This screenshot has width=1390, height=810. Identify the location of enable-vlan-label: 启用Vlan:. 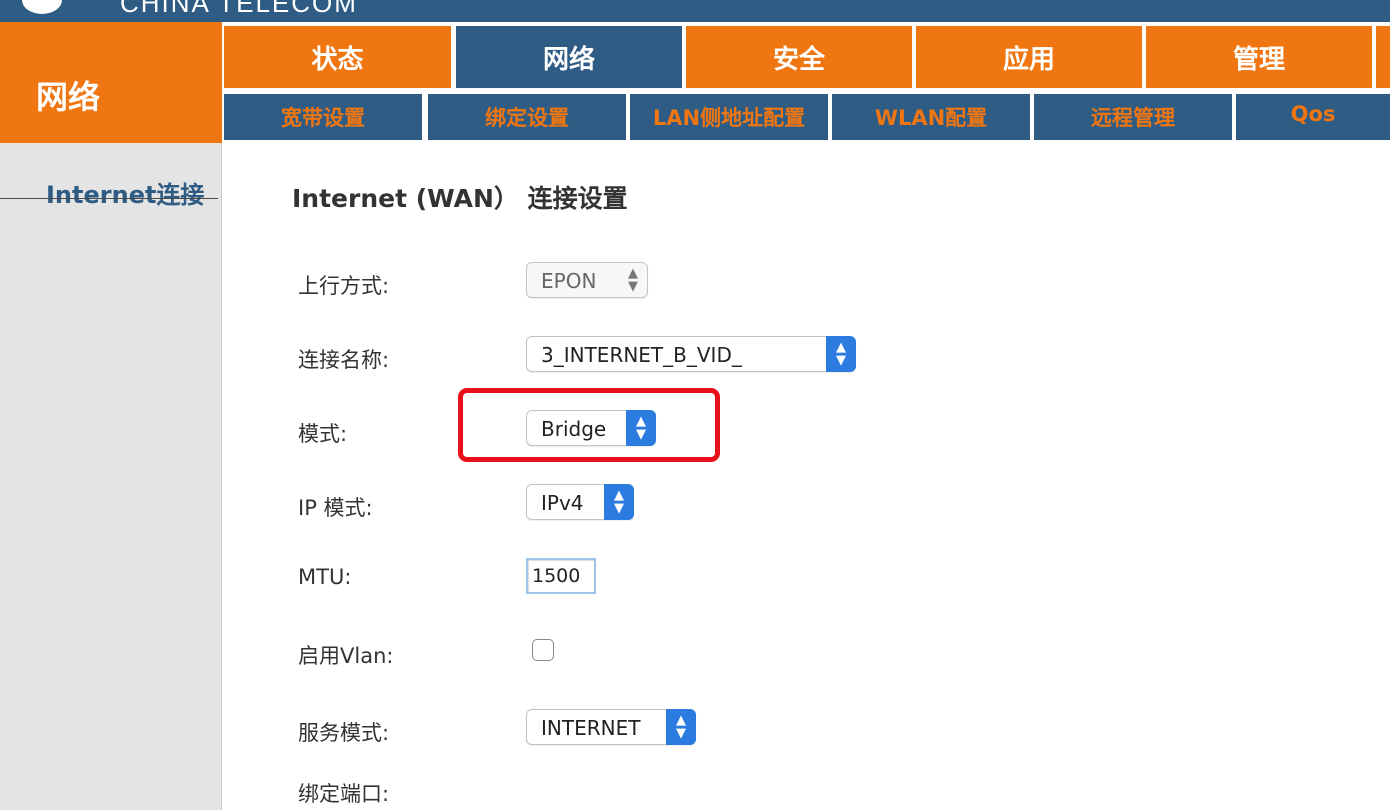
(346, 656).